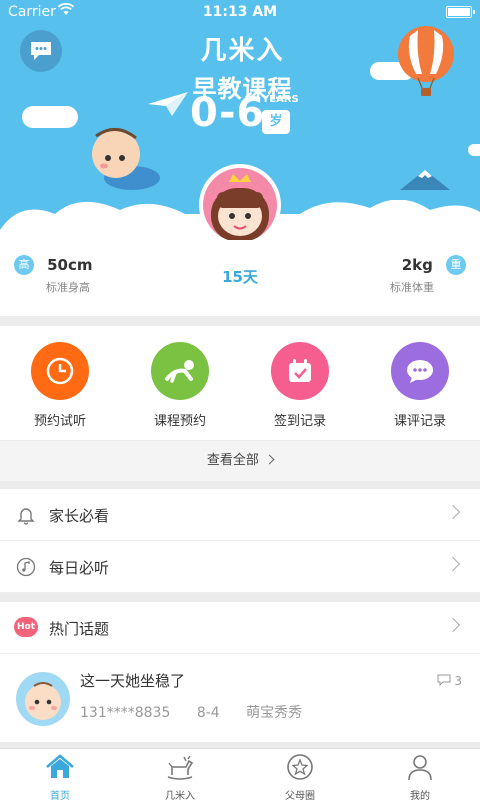  What do you see at coordinates (240, 515) in the screenshot?
I see `menu-item-parents-must-read: 家长必看` at bounding box center [240, 515].